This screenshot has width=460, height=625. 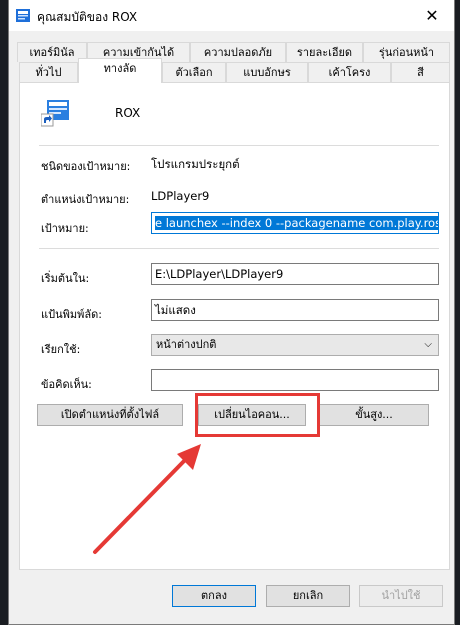 What do you see at coordinates (61, 349) in the screenshot?
I see `run-label: เรียกใช้:` at bounding box center [61, 349].